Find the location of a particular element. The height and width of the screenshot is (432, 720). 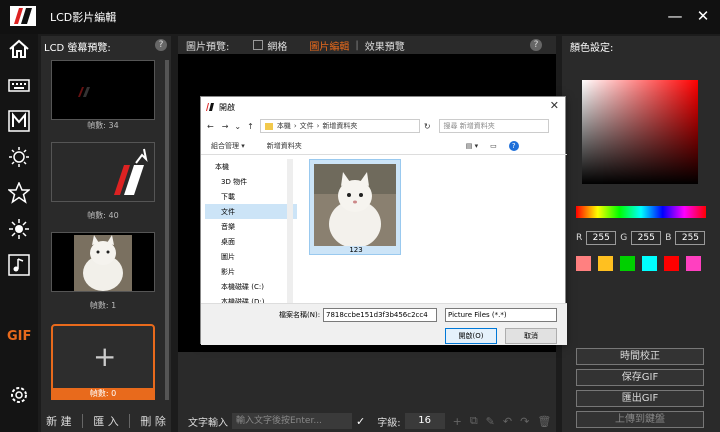

cat-thumb-image is located at coordinates (103, 262).